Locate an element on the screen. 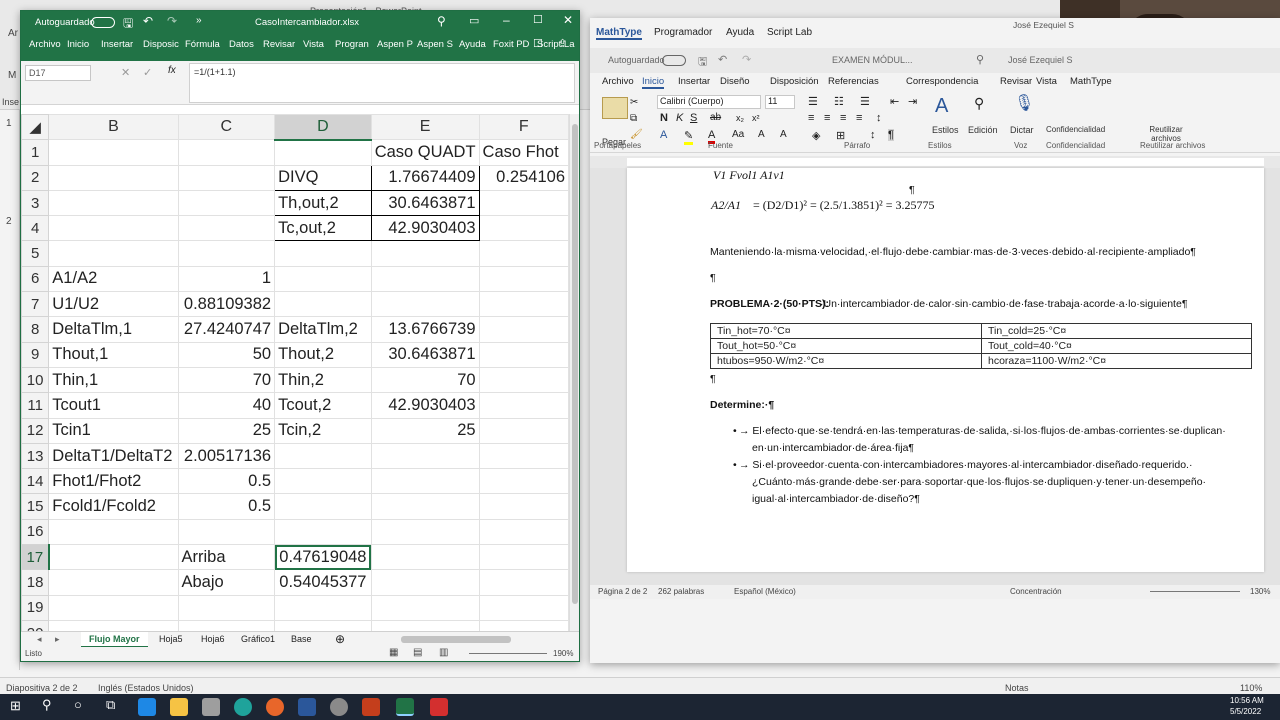 Image resolution: width=1280 pixels, height=720 pixels. maximize-icon: ☐ is located at coordinates (538, 19).